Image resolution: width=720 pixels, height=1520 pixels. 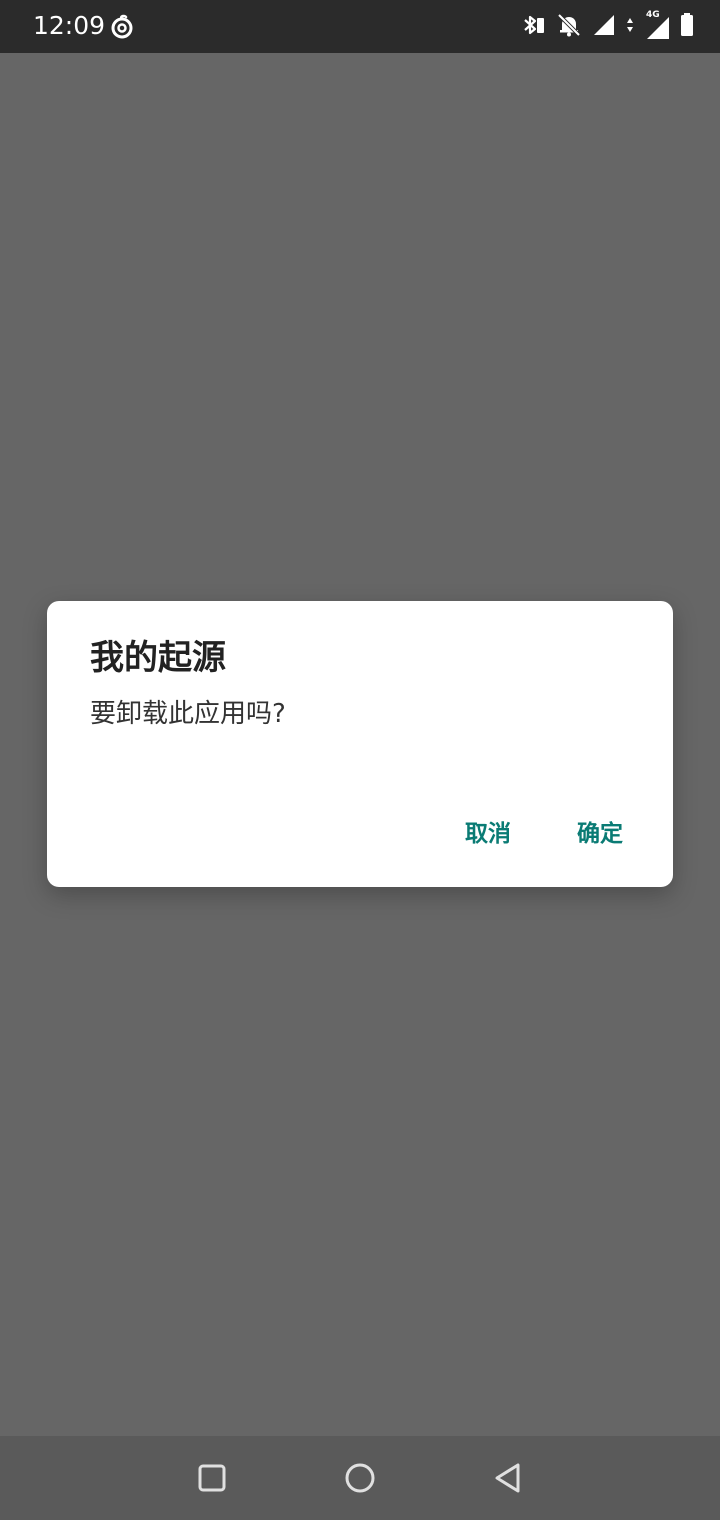 I want to click on back-icon, so click(x=507, y=1478).